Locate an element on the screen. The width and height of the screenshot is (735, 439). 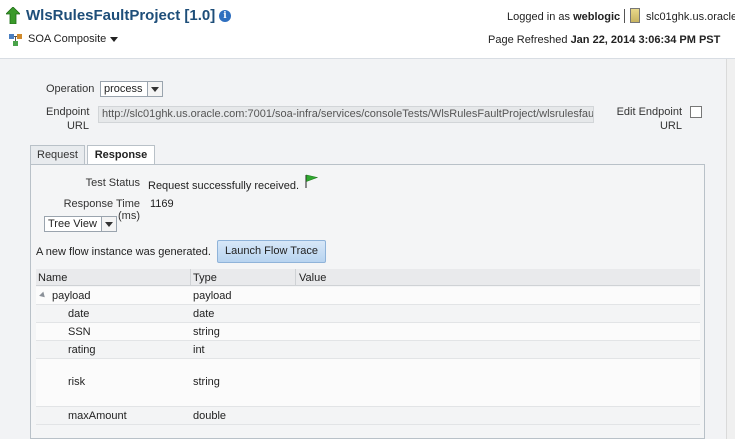
row-name: rating is located at coordinates (82, 350).